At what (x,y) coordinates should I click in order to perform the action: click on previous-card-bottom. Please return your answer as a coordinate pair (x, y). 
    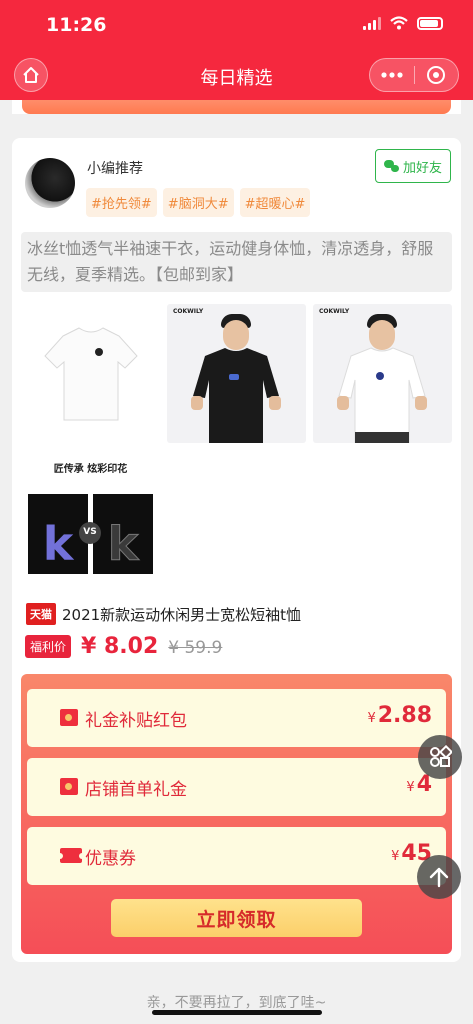
    Looking at the image, I should click on (236, 107).